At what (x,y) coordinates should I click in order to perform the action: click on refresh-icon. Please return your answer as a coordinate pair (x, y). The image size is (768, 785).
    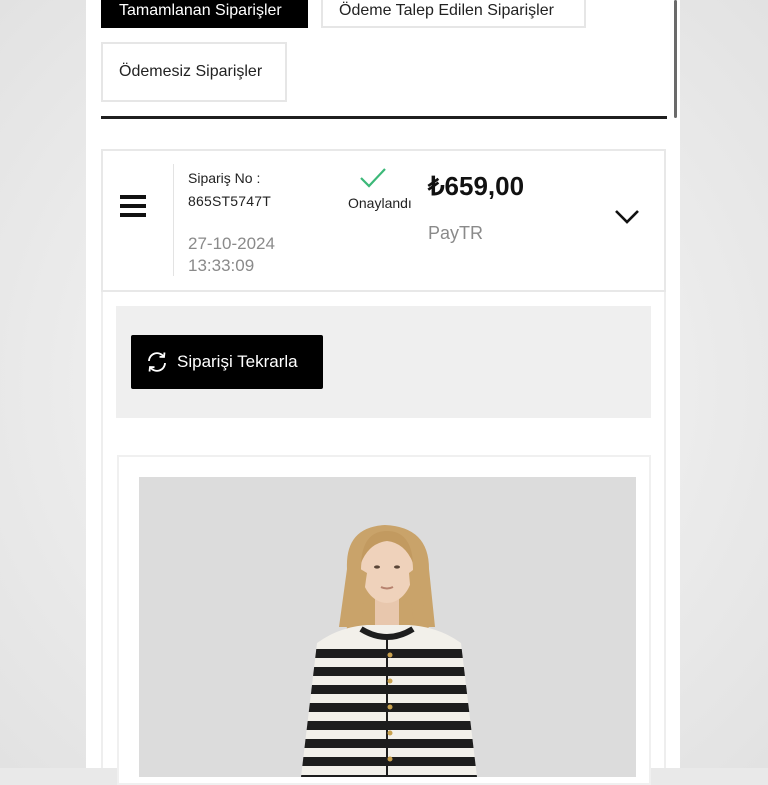
    Looking at the image, I should click on (157, 362).